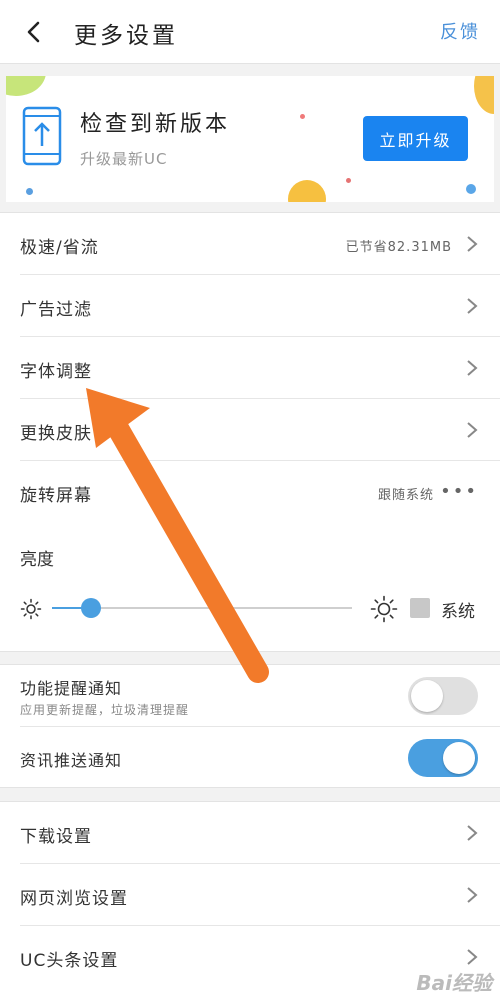 The width and height of the screenshot is (500, 1000). What do you see at coordinates (405, 495) in the screenshot?
I see `rotate-mode-value: 跟随系统` at bounding box center [405, 495].